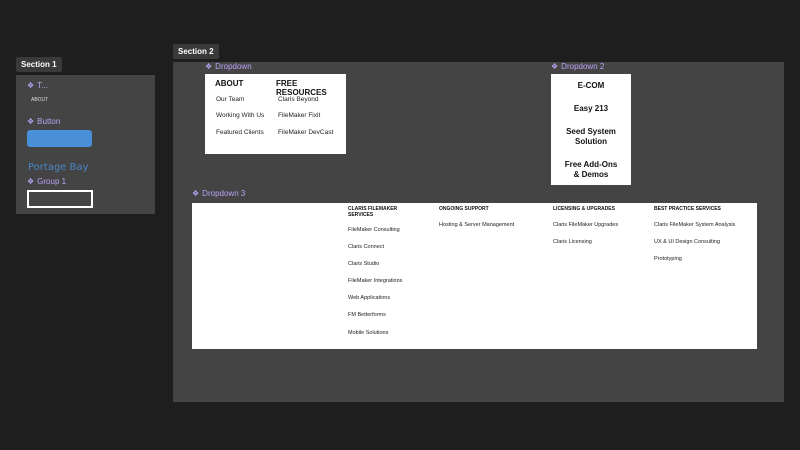 This screenshot has height=450, width=800. Describe the element at coordinates (233, 66) in the screenshot. I see `dropdown-label-text: Dropdown` at that location.